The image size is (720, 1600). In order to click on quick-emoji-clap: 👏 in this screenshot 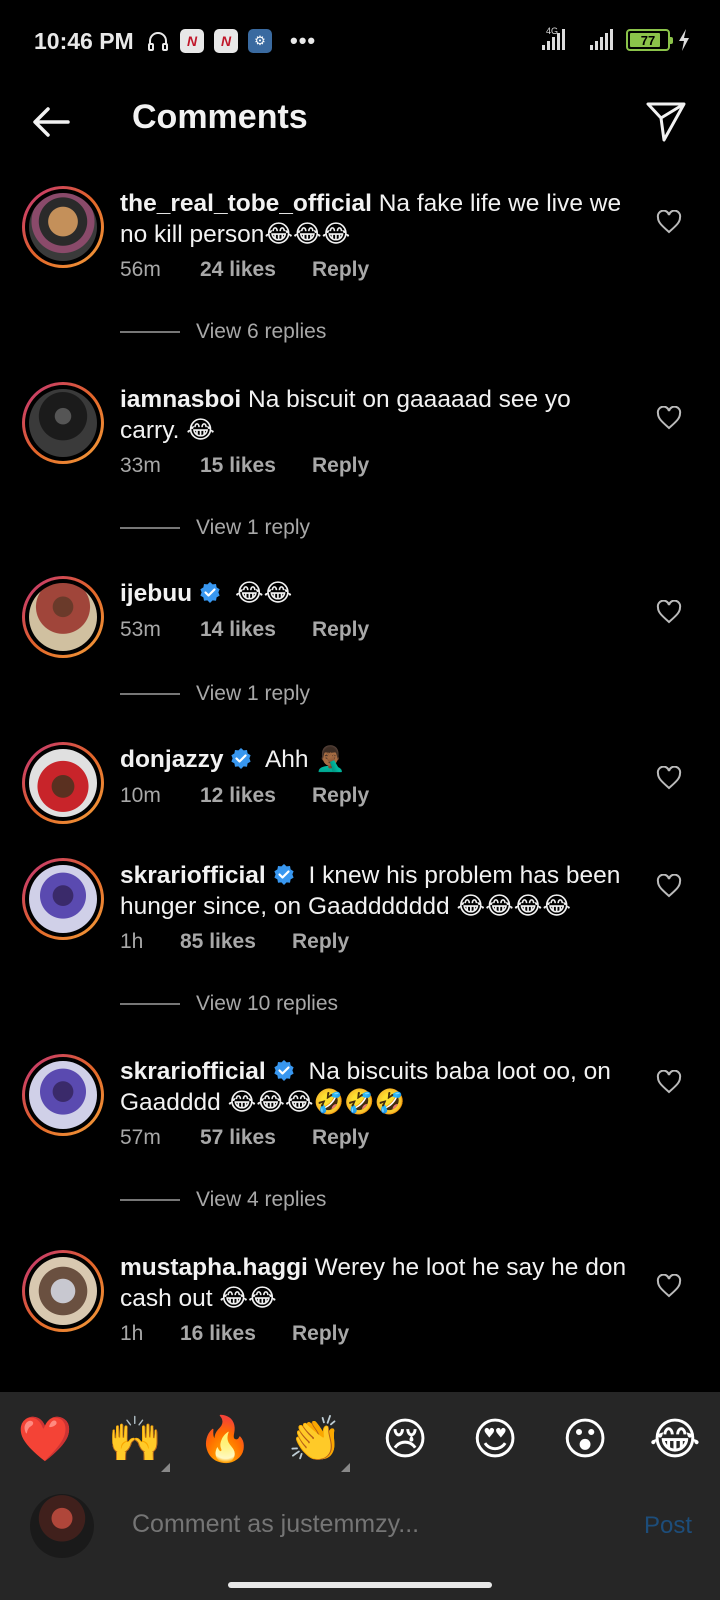, I will do `click(319, 1442)`.